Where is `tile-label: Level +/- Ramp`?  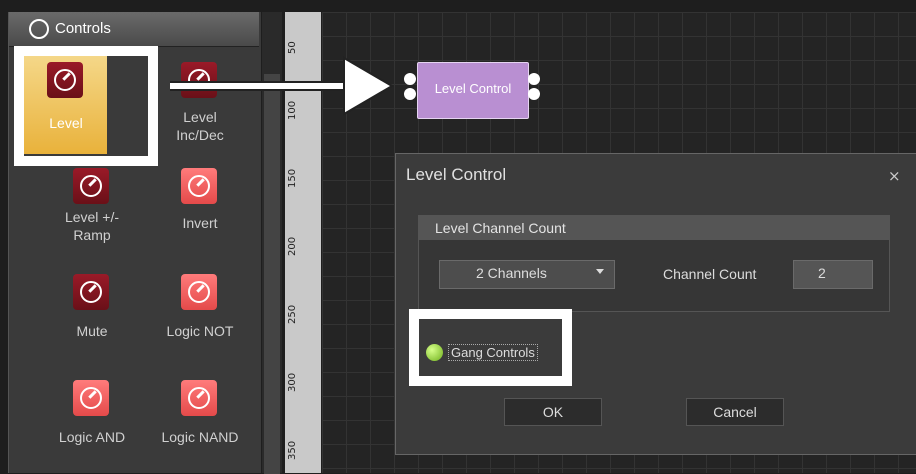
tile-label: Level +/- Ramp is located at coordinates (92, 226).